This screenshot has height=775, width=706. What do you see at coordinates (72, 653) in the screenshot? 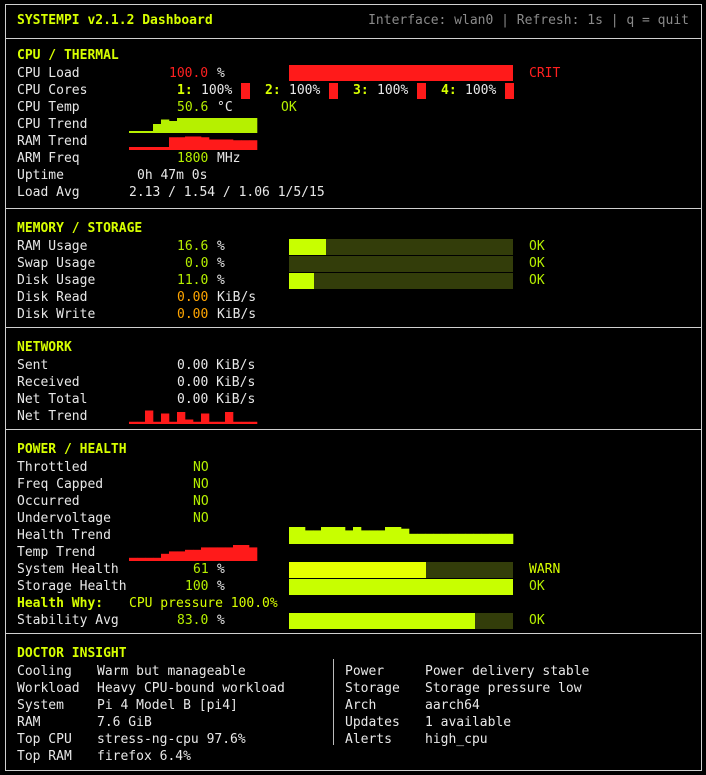
I see `section-heading: DOCTOR INSIGHT` at bounding box center [72, 653].